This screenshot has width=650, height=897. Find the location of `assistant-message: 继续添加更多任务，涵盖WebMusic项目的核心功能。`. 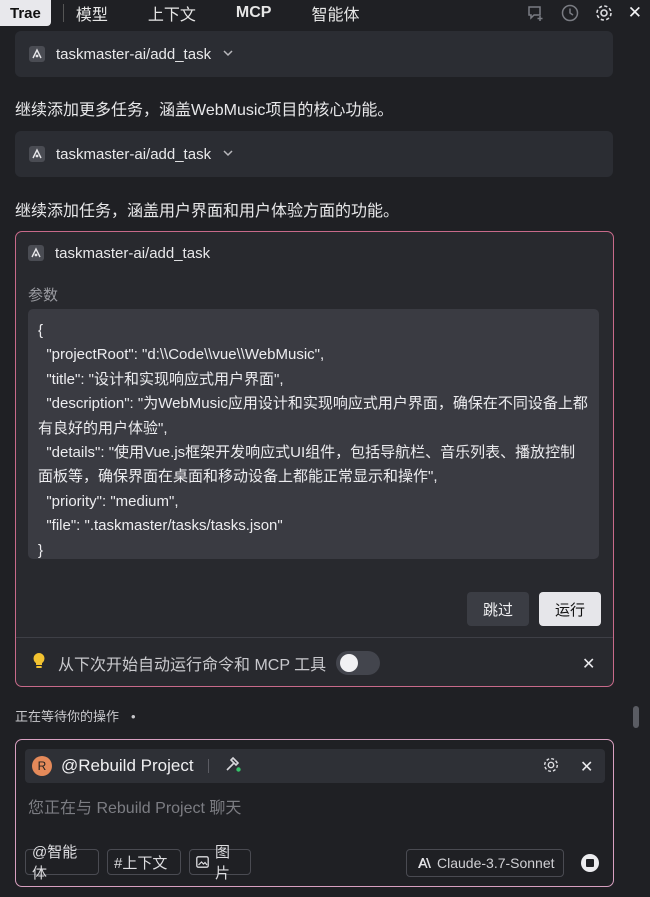

assistant-message: 继续添加更多任务，涵盖WebMusic项目的核心功能。 is located at coordinates (204, 110).